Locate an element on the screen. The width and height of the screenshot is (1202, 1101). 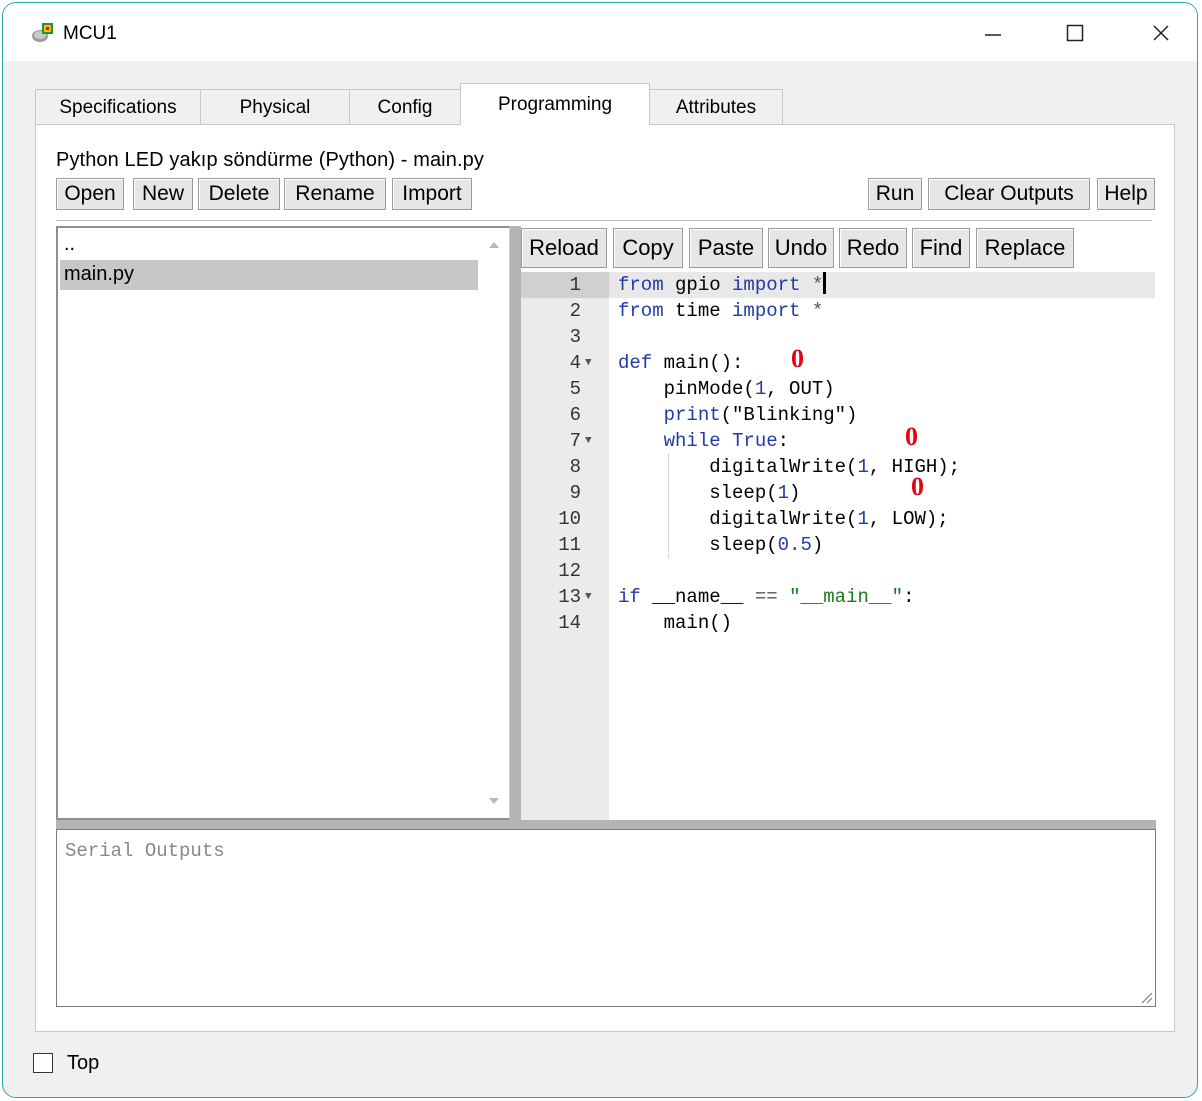
minimize-button is located at coordinates (993, 33).